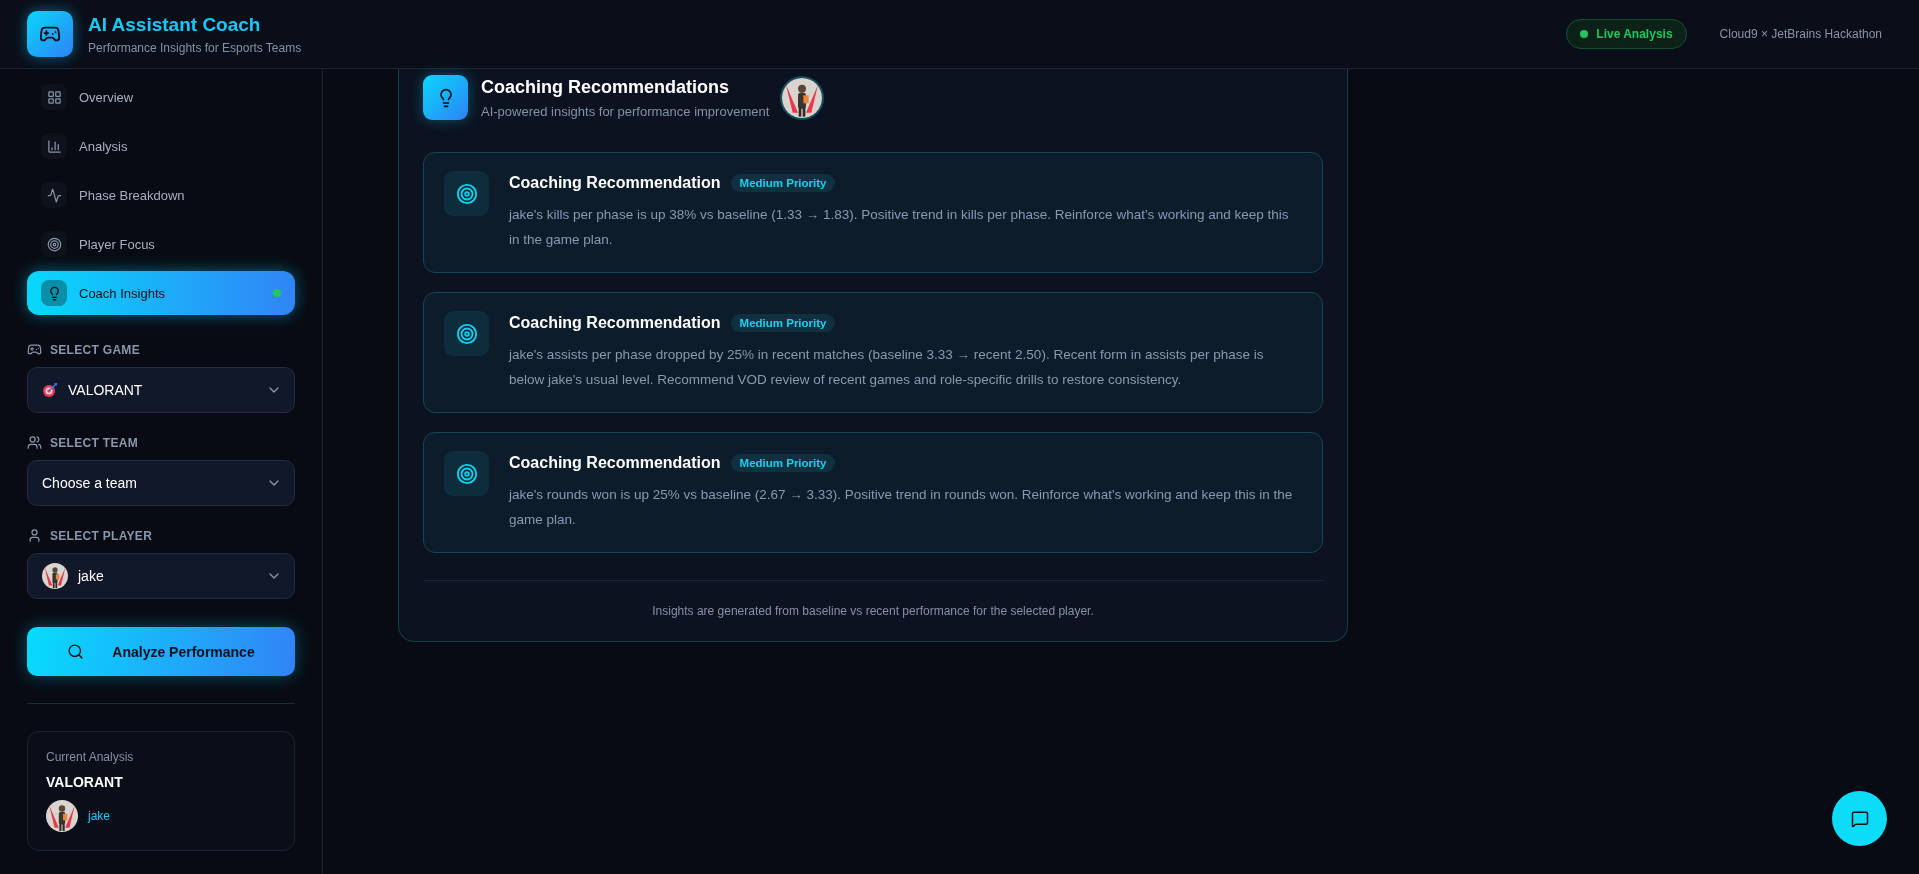 The height and width of the screenshot is (874, 1919). What do you see at coordinates (54, 195) in the screenshot?
I see `pulse-icon` at bounding box center [54, 195].